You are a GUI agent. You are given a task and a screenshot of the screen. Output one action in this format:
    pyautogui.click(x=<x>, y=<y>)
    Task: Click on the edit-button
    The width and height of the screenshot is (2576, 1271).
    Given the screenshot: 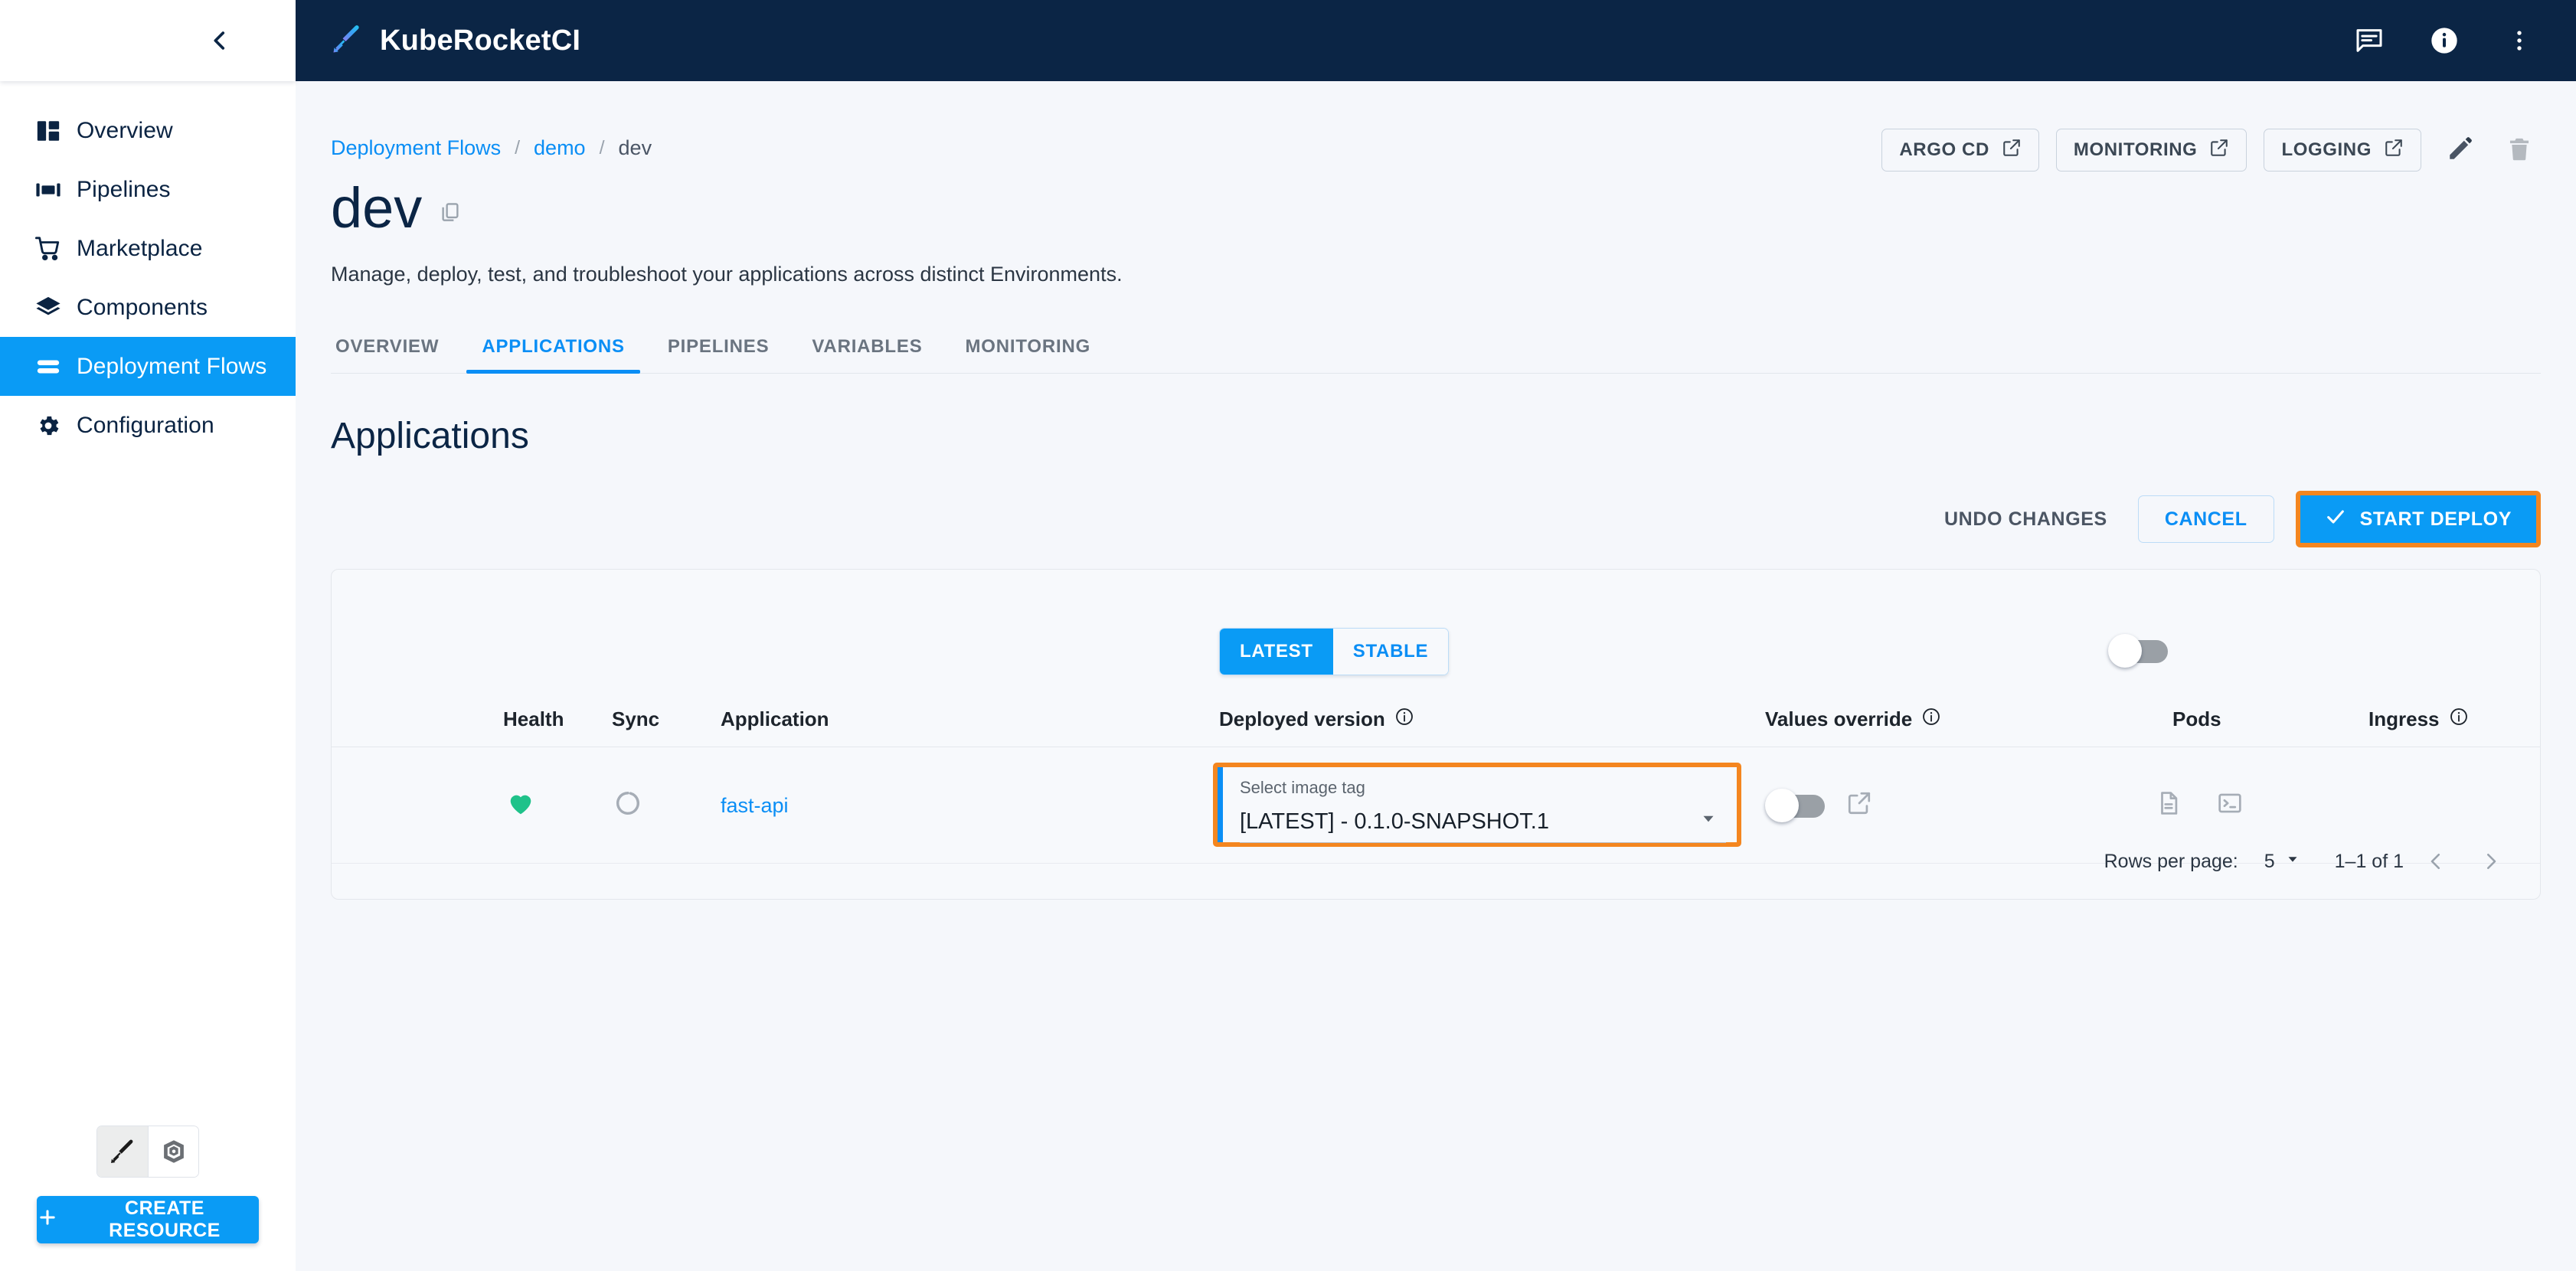 What is the action you would take?
    pyautogui.click(x=2459, y=150)
    